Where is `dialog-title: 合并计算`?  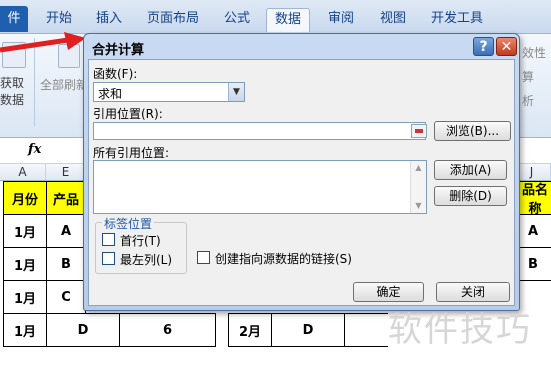
dialog-title: 合并计算 is located at coordinates (118, 50).